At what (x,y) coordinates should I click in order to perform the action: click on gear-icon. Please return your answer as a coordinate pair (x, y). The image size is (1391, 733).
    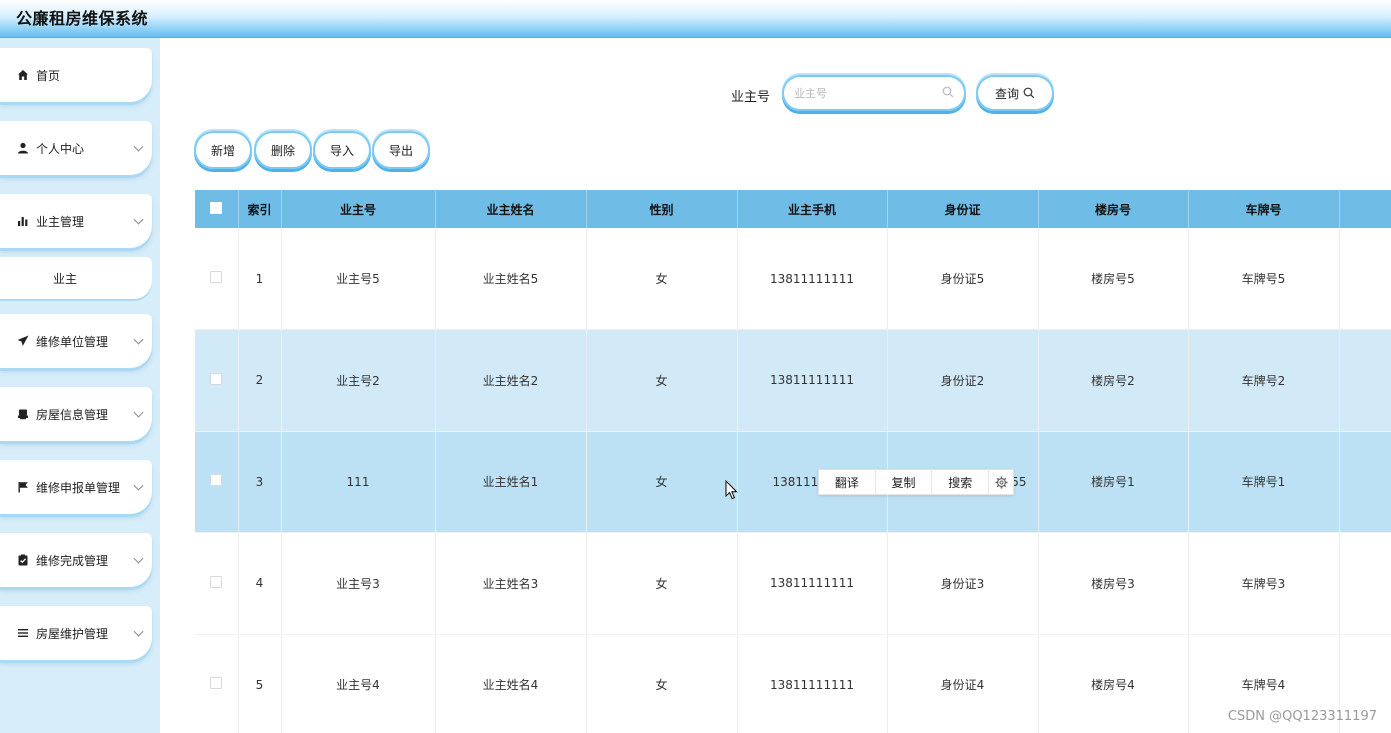
    Looking at the image, I should click on (1001, 482).